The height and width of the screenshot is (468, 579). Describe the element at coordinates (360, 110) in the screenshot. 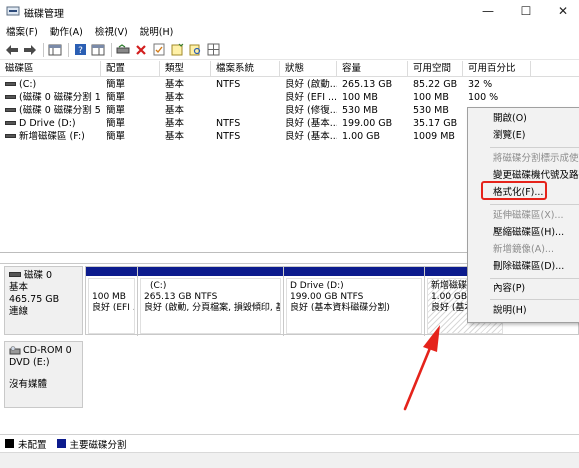

I see `capacity-cell: 530 MB` at that location.